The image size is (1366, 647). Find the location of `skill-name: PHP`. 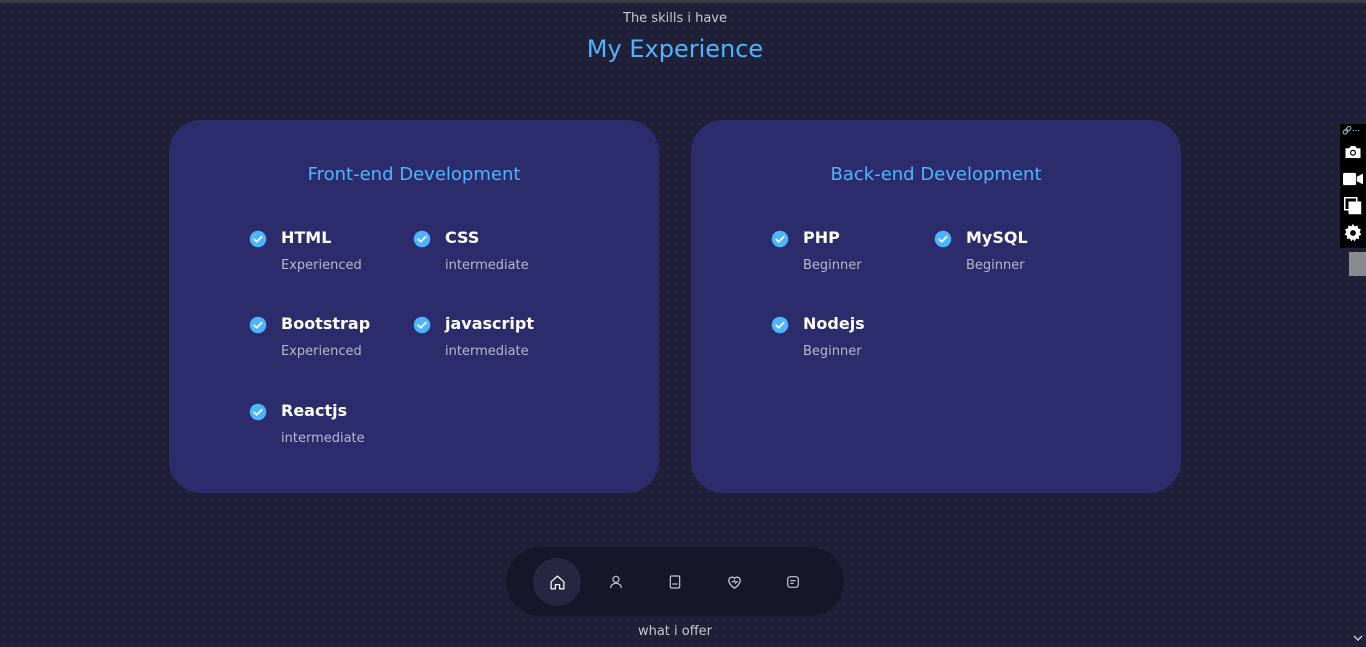

skill-name: PHP is located at coordinates (821, 237).